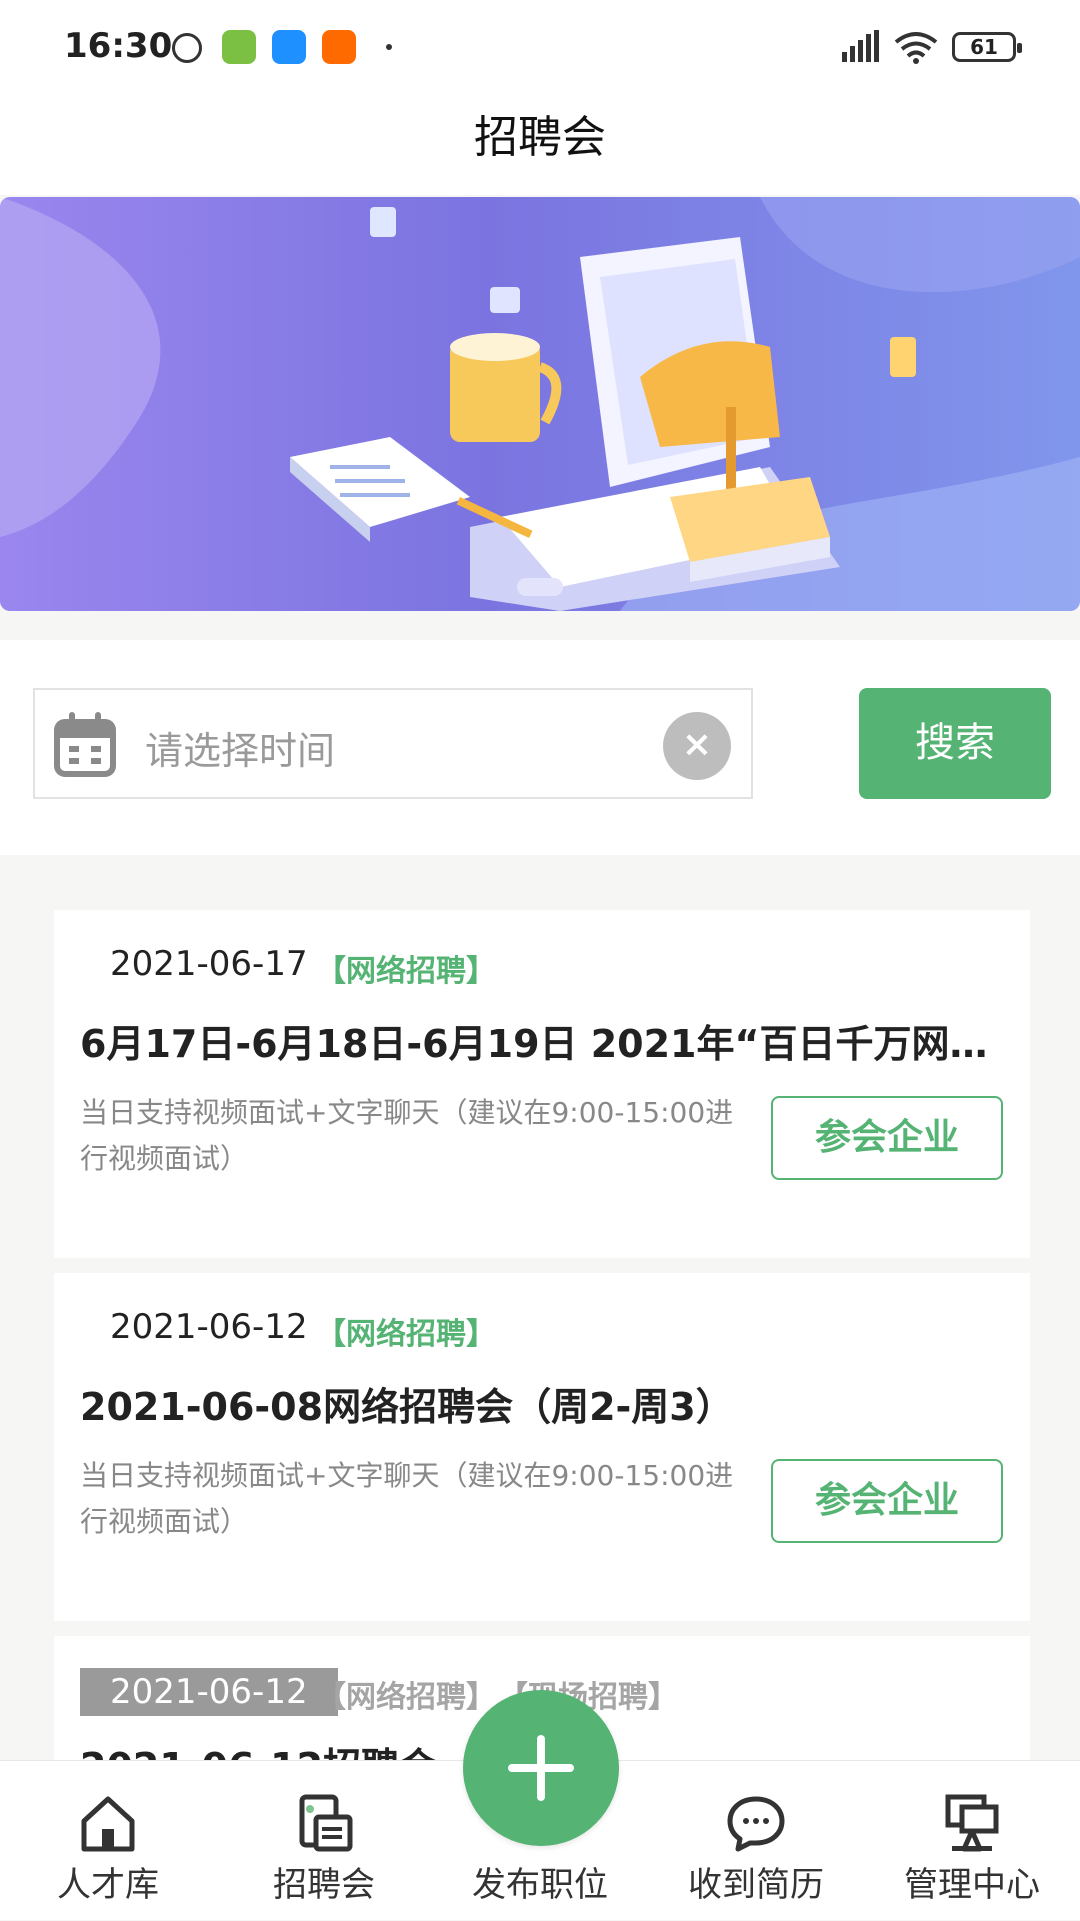 The width and height of the screenshot is (1080, 1921). What do you see at coordinates (85, 744) in the screenshot?
I see `calendar-icon` at bounding box center [85, 744].